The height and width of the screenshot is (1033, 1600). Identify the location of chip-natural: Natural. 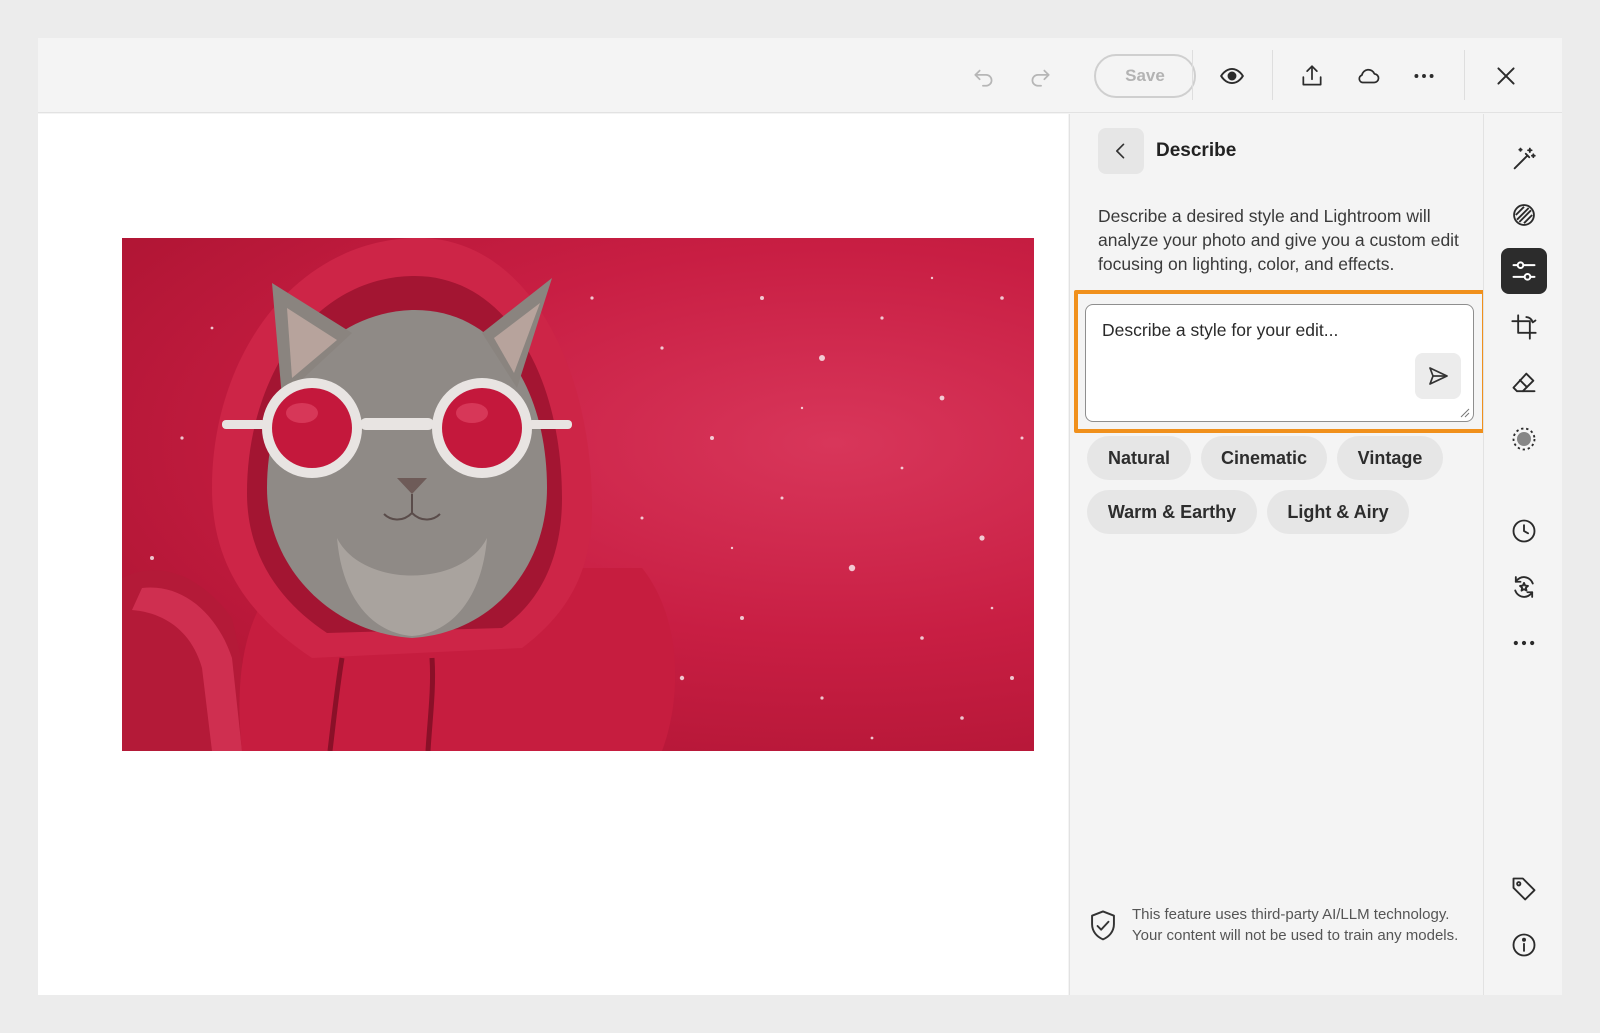
(1139, 458).